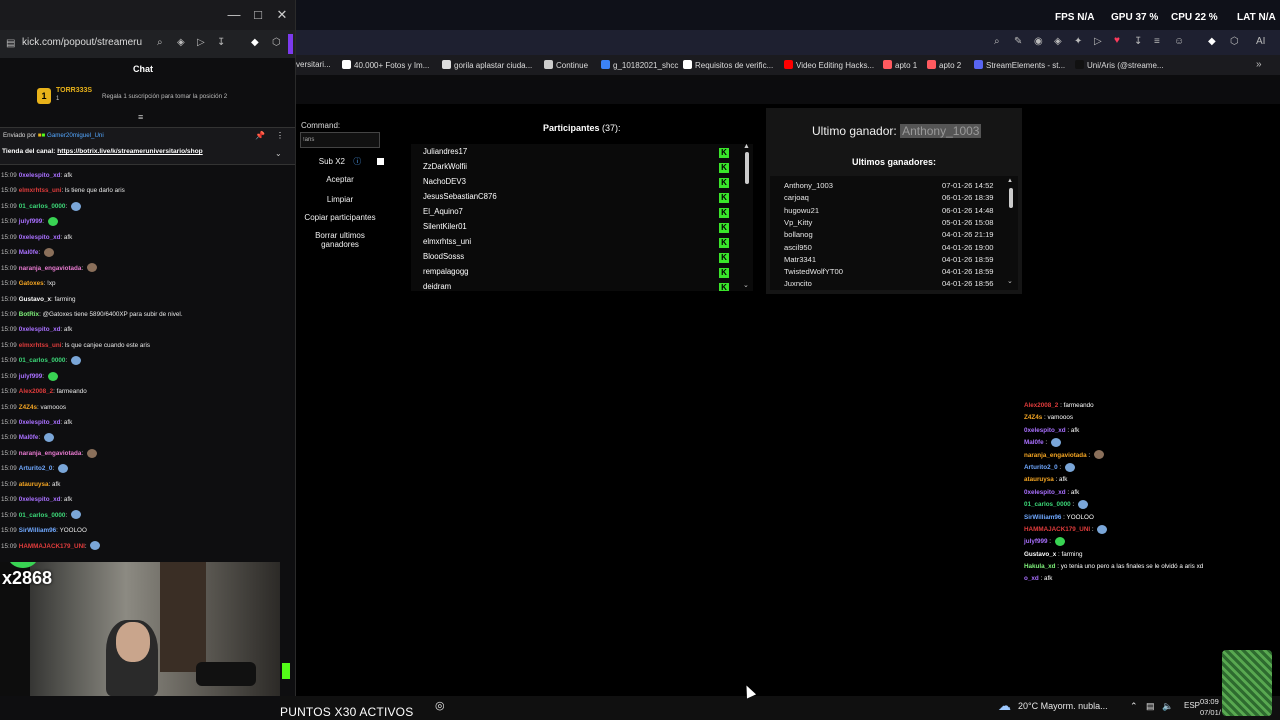 The image size is (1280, 720). Describe the element at coordinates (639, 65) in the screenshot. I see `bookmark-item: g_10182021_shcc` at that location.